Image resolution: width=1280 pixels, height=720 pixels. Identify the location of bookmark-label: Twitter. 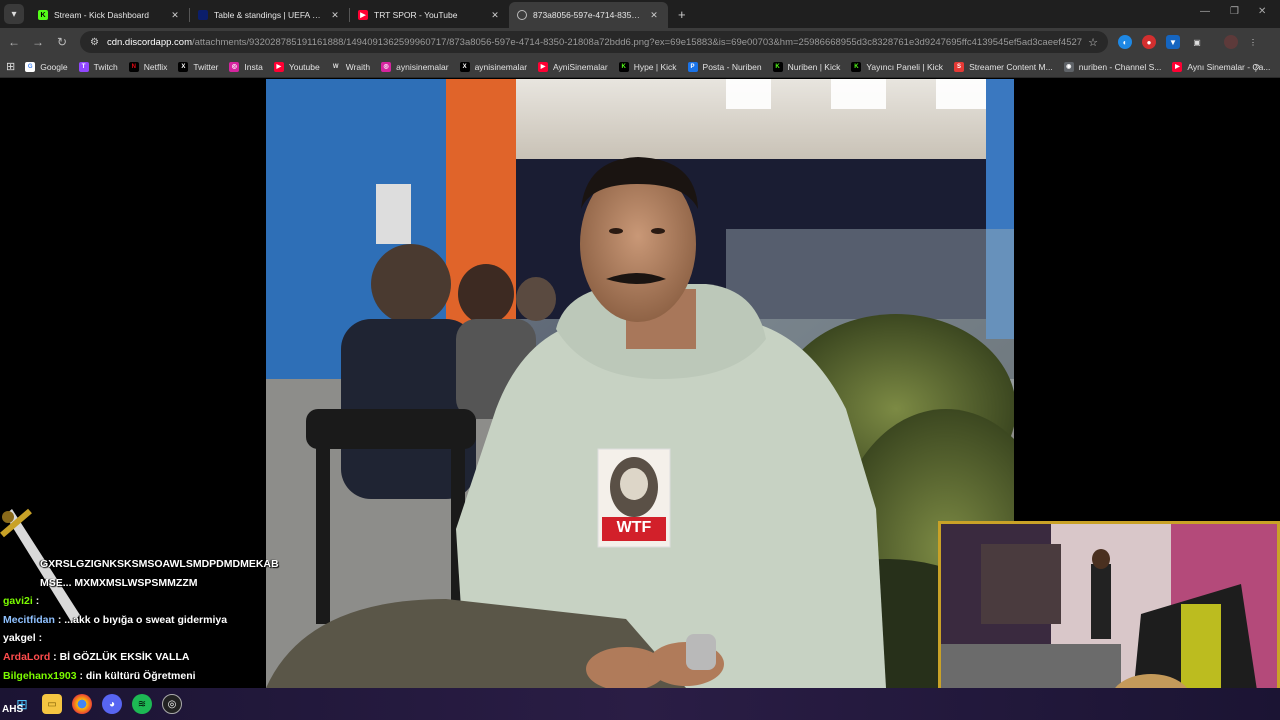
(206, 66).